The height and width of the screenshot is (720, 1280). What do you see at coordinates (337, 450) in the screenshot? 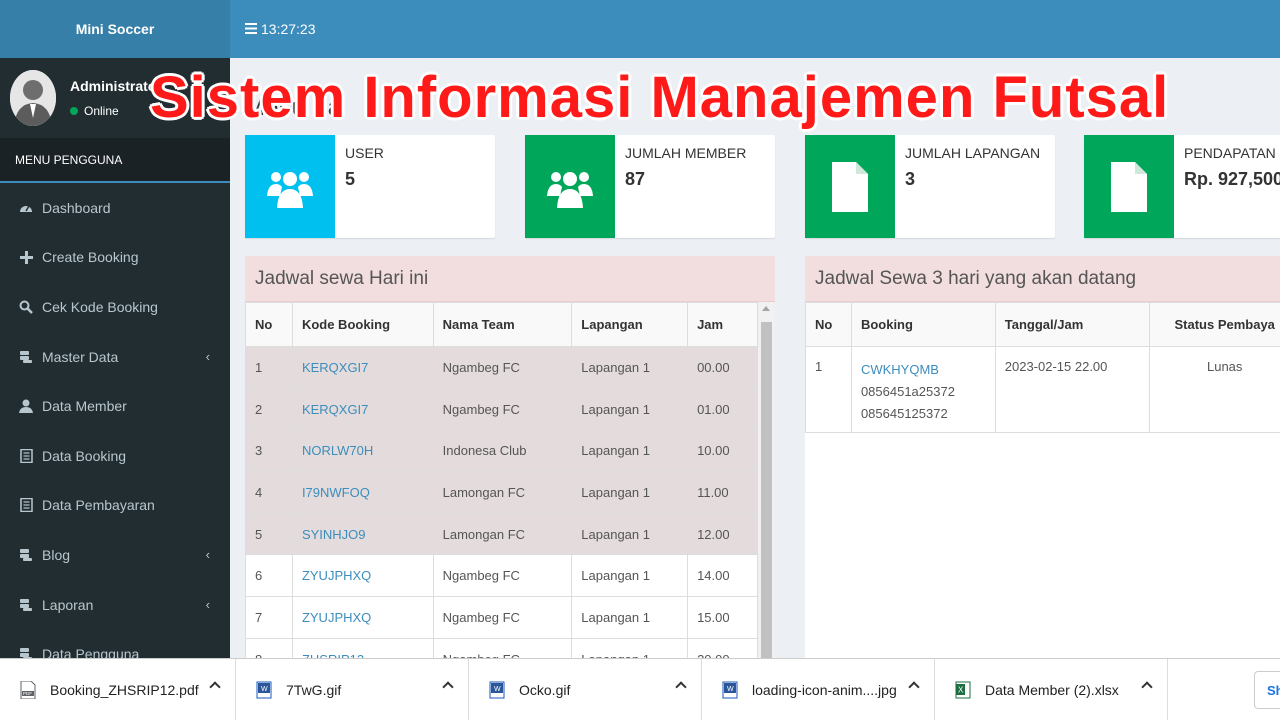
I see `booking-code-link: NORLW70H` at bounding box center [337, 450].